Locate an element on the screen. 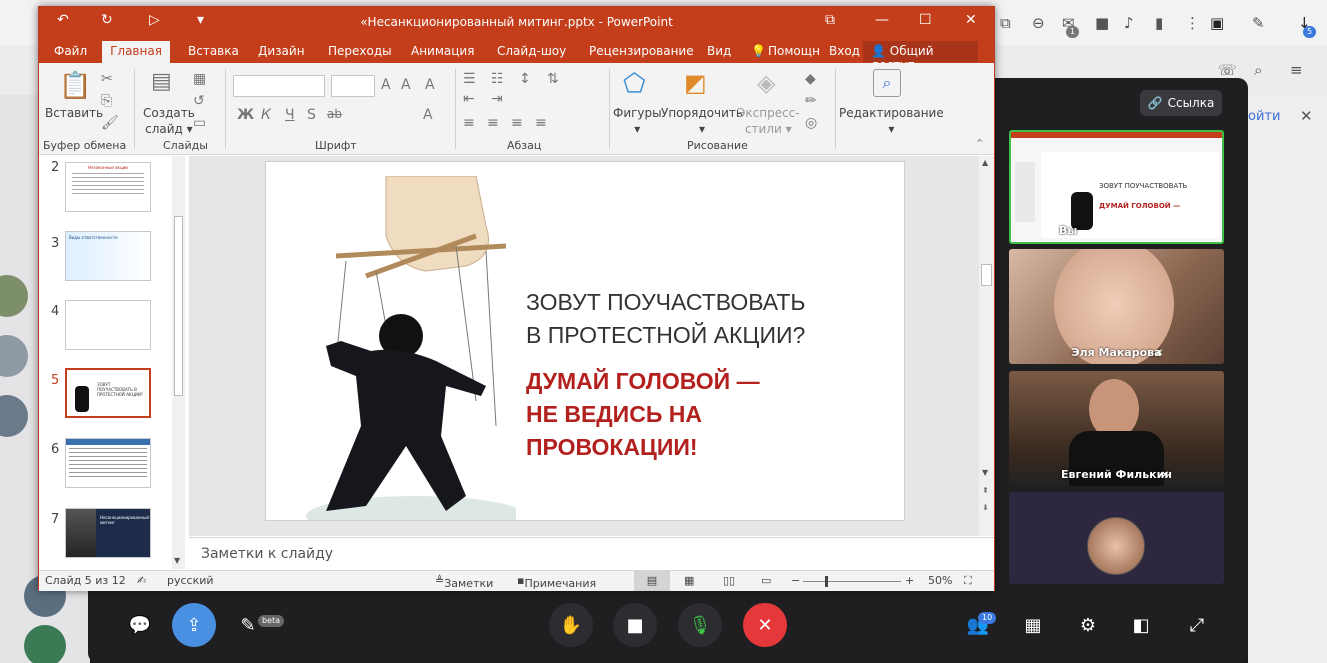 The width and height of the screenshot is (1327, 663). raise-hand-button: ✋ is located at coordinates (571, 625).